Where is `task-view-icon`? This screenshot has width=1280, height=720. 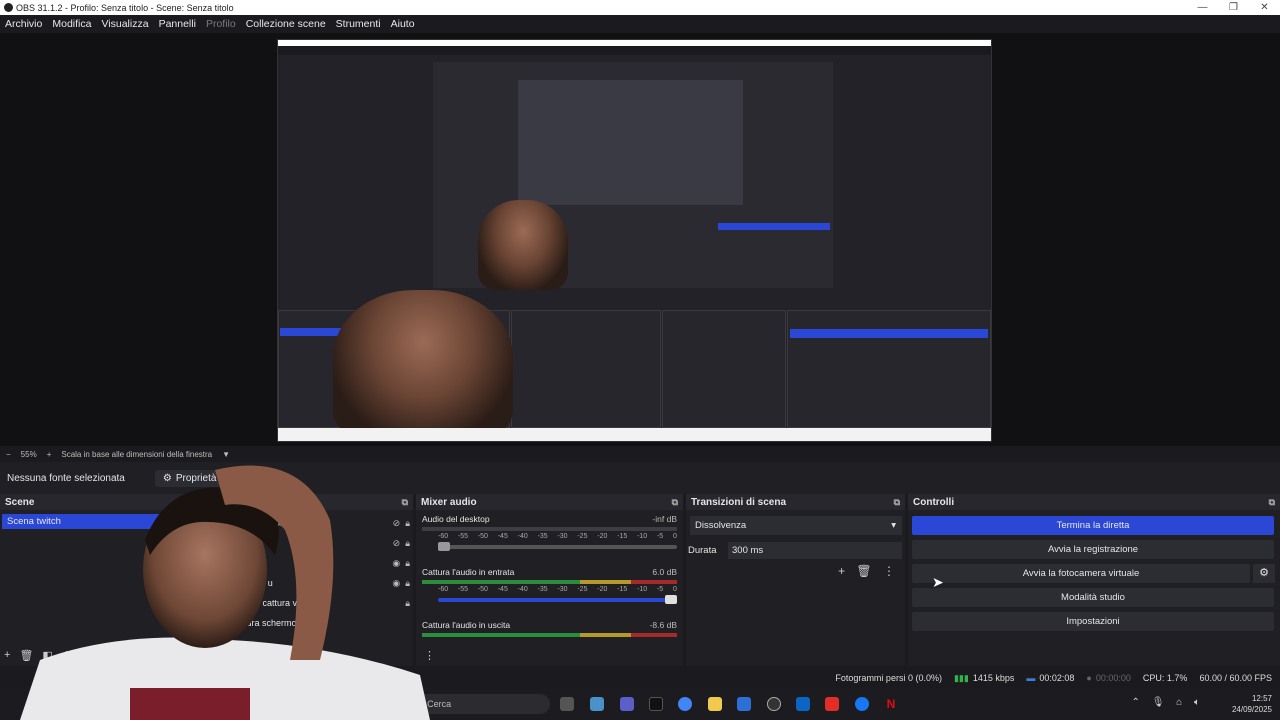 task-view-icon is located at coordinates (567, 704).